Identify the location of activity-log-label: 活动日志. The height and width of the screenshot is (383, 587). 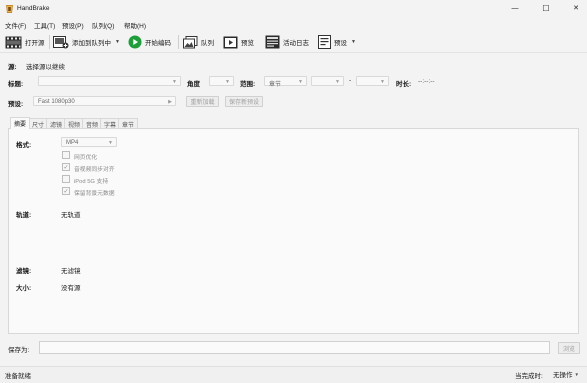
(296, 43).